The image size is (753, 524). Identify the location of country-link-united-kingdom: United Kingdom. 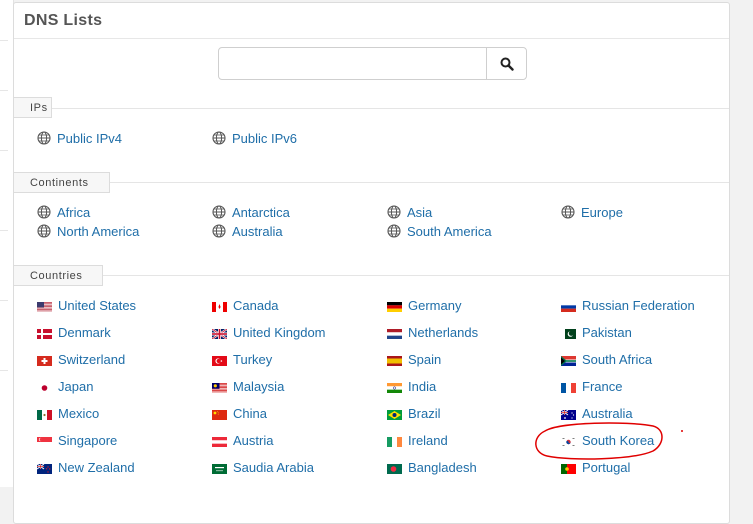
(268, 332).